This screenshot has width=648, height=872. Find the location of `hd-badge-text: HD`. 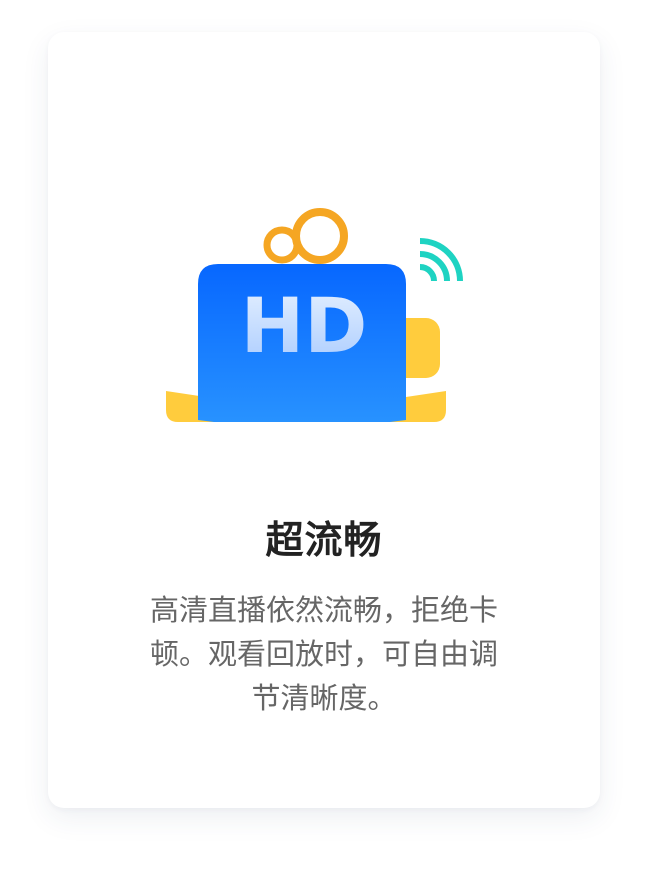

hd-badge-text: HD is located at coordinates (304, 325).